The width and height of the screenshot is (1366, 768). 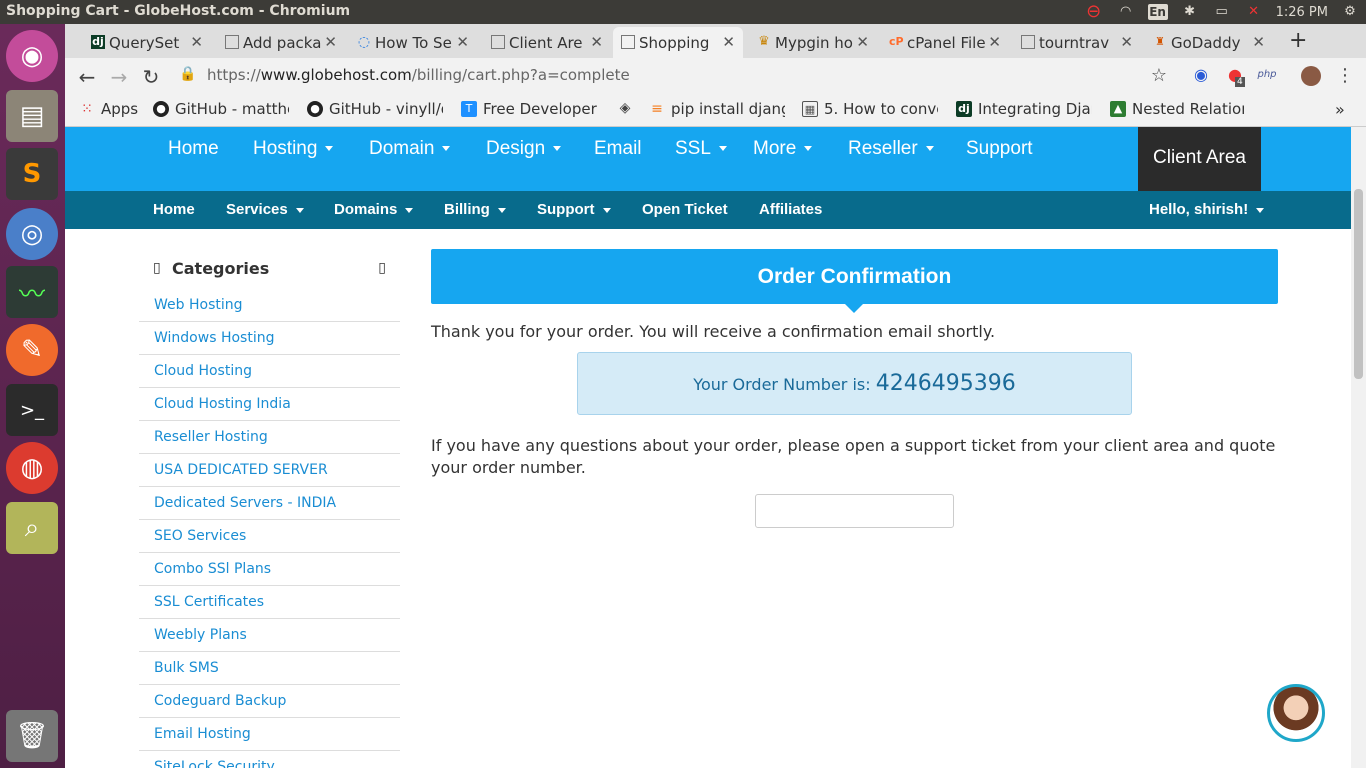 I want to click on no-entry-icon: ⊖, so click(x=1094, y=12).